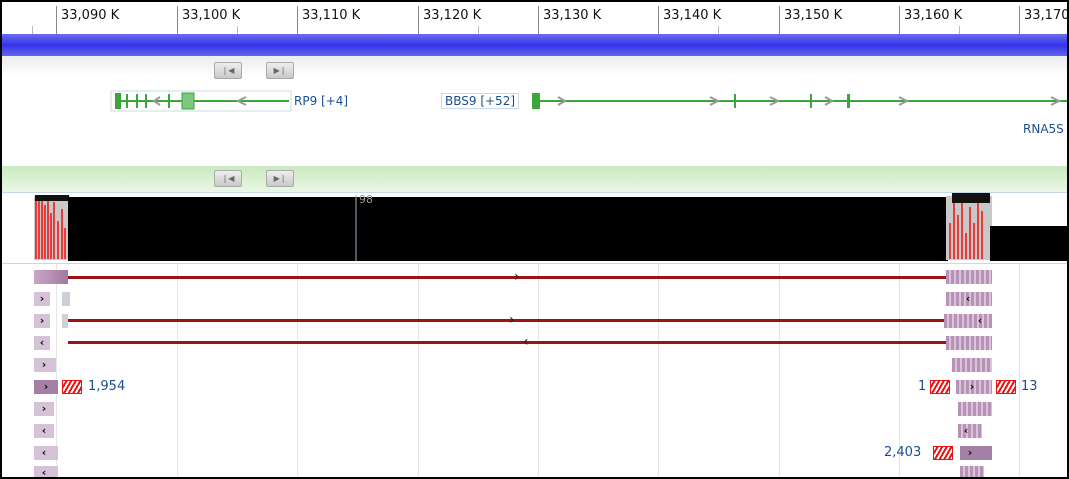 This screenshot has width=1069, height=479. What do you see at coordinates (550, 227) in the screenshot?
I see `coverage-histogram` at bounding box center [550, 227].